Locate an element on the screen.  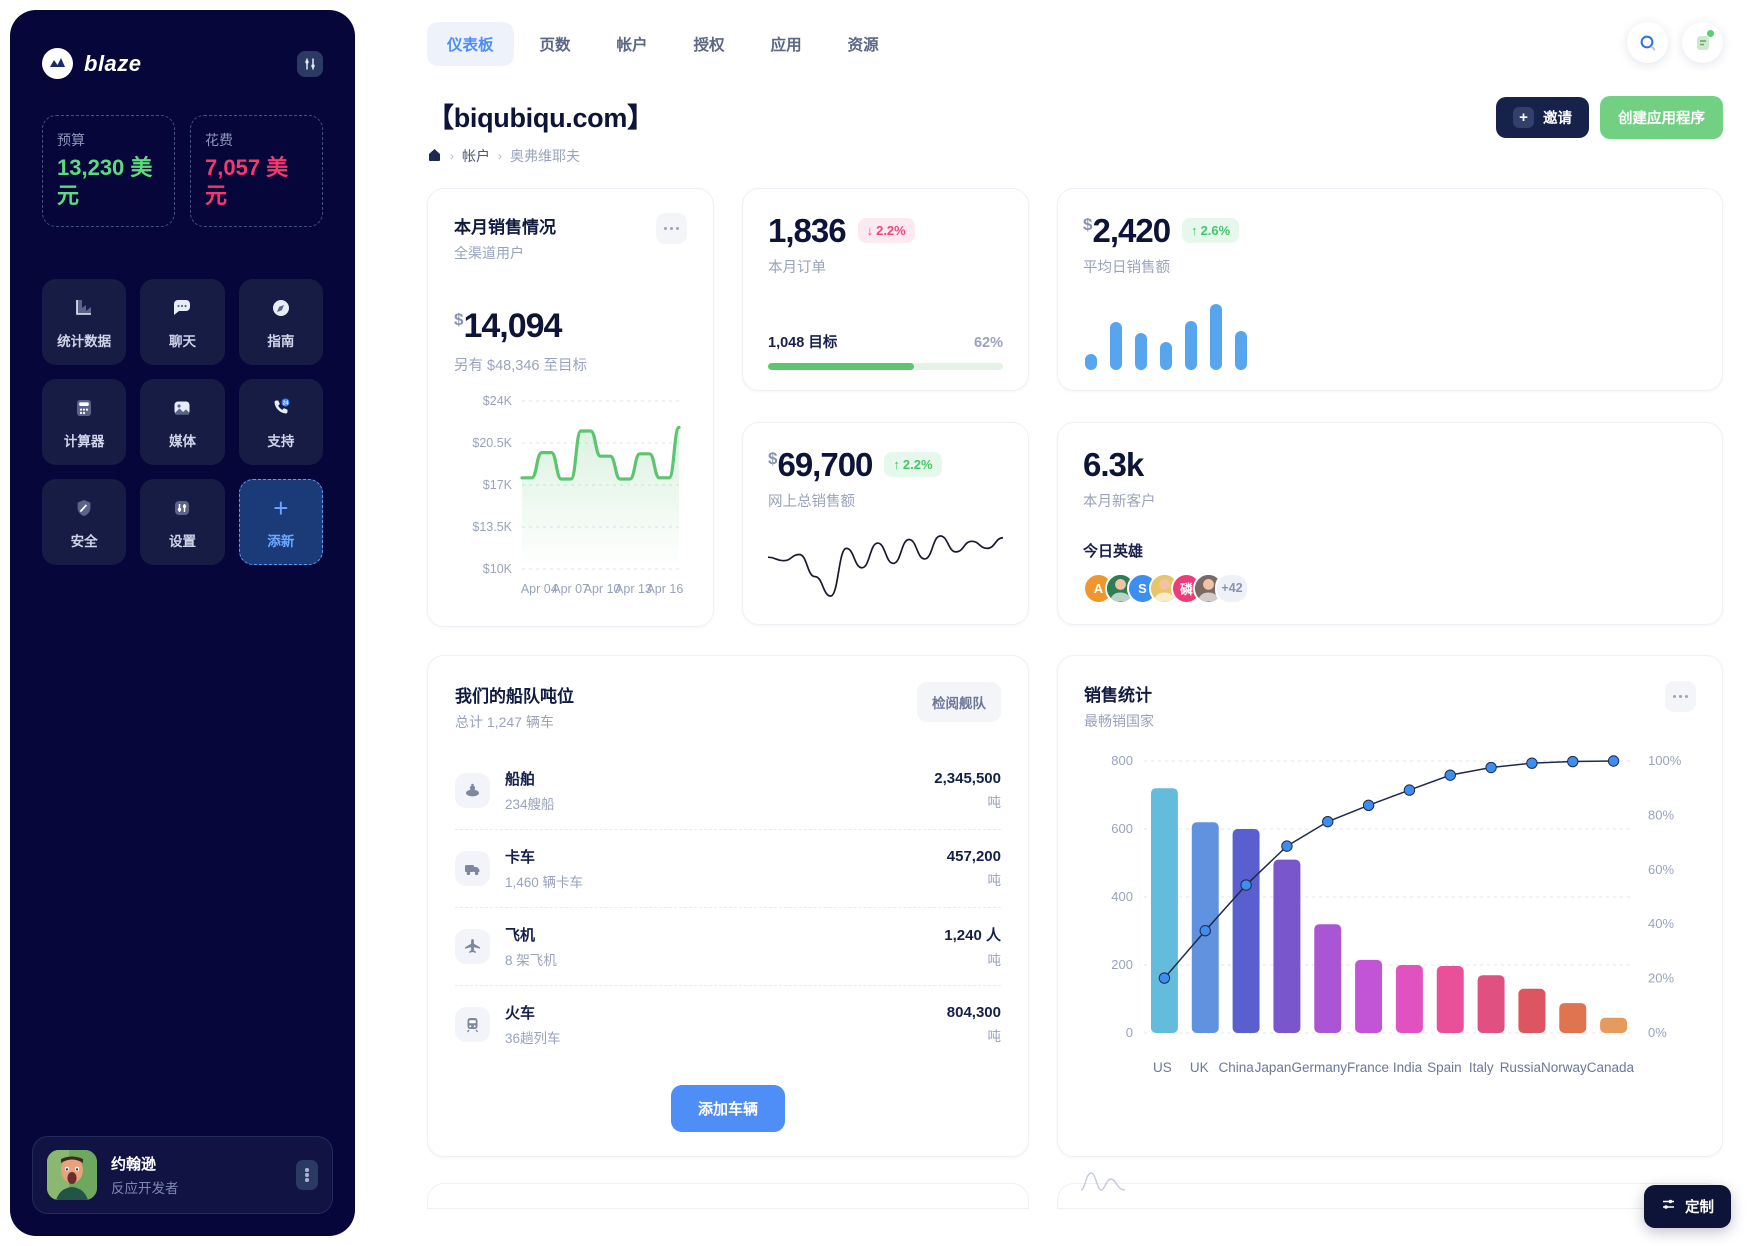
sidebar-tile-label: 添新 is located at coordinates (281, 541).